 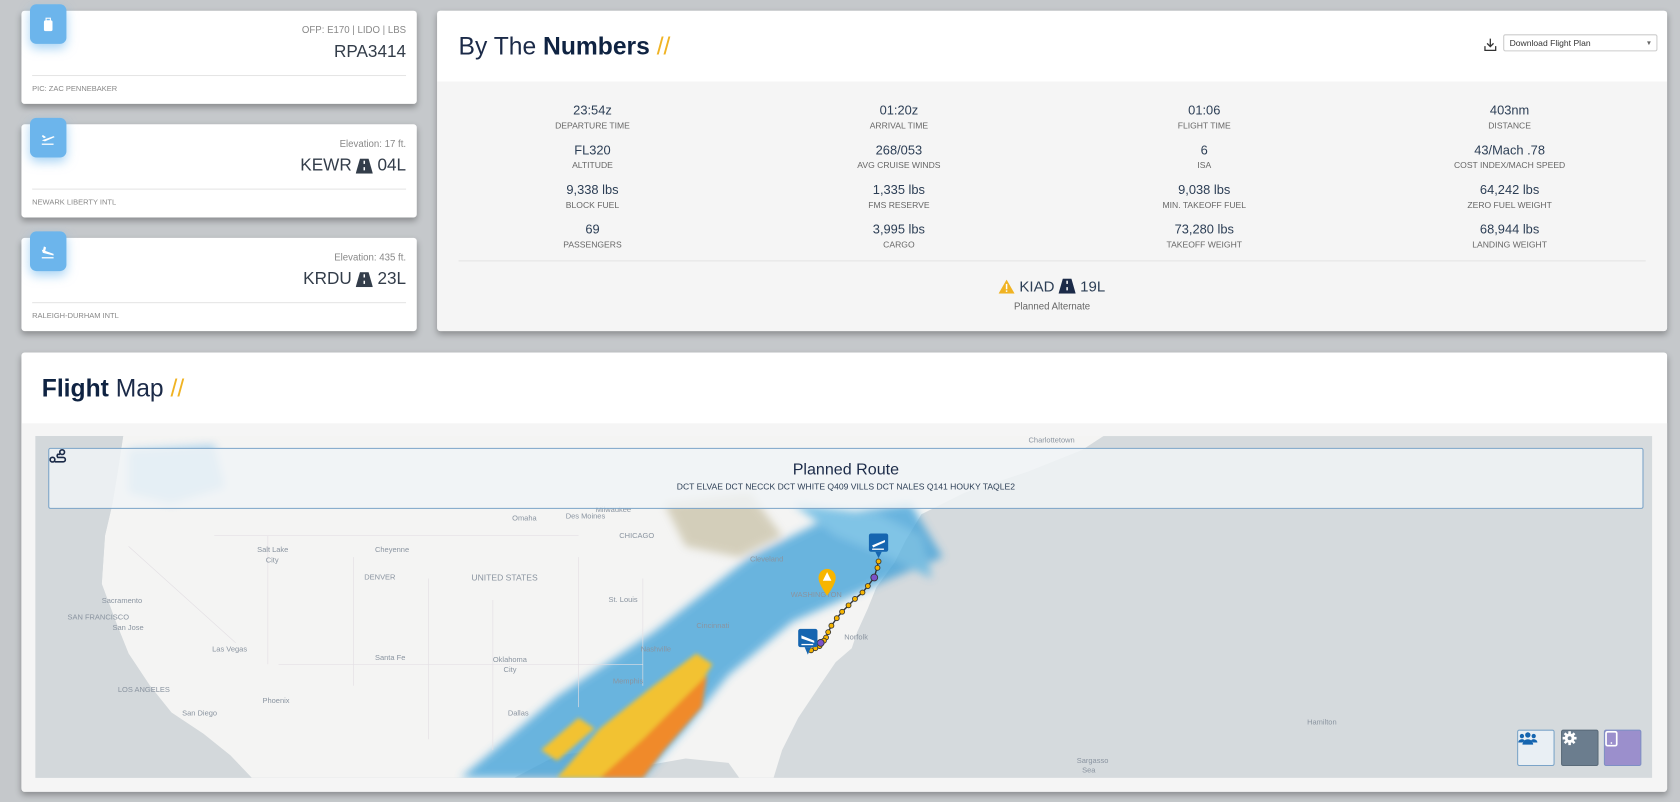 I want to click on download-icon, so click(x=1490, y=44).